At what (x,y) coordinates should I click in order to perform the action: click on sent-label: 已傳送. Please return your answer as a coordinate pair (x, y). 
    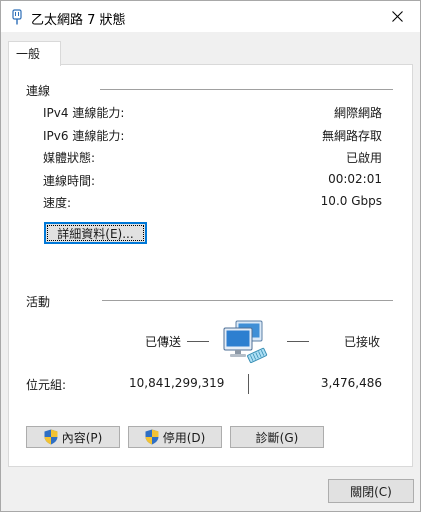
    Looking at the image, I should click on (163, 342).